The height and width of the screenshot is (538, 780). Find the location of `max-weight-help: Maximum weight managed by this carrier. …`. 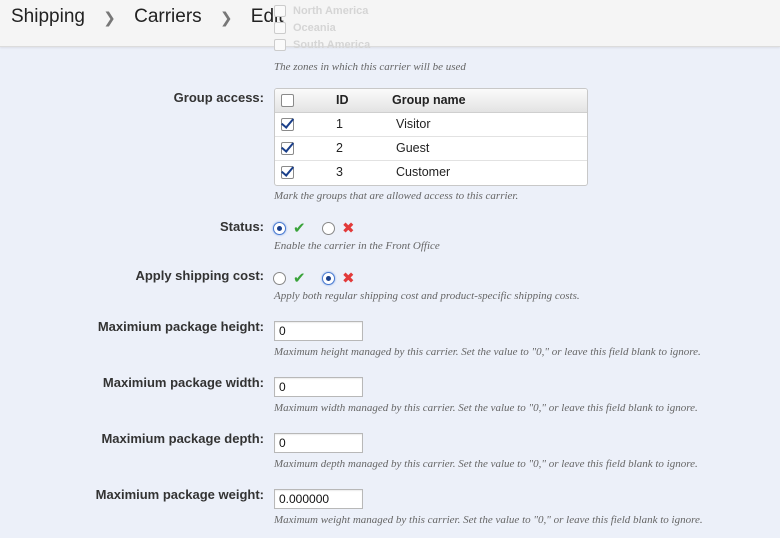

max-weight-help: Maximum weight managed by this carrier. … is located at coordinates (488, 520).